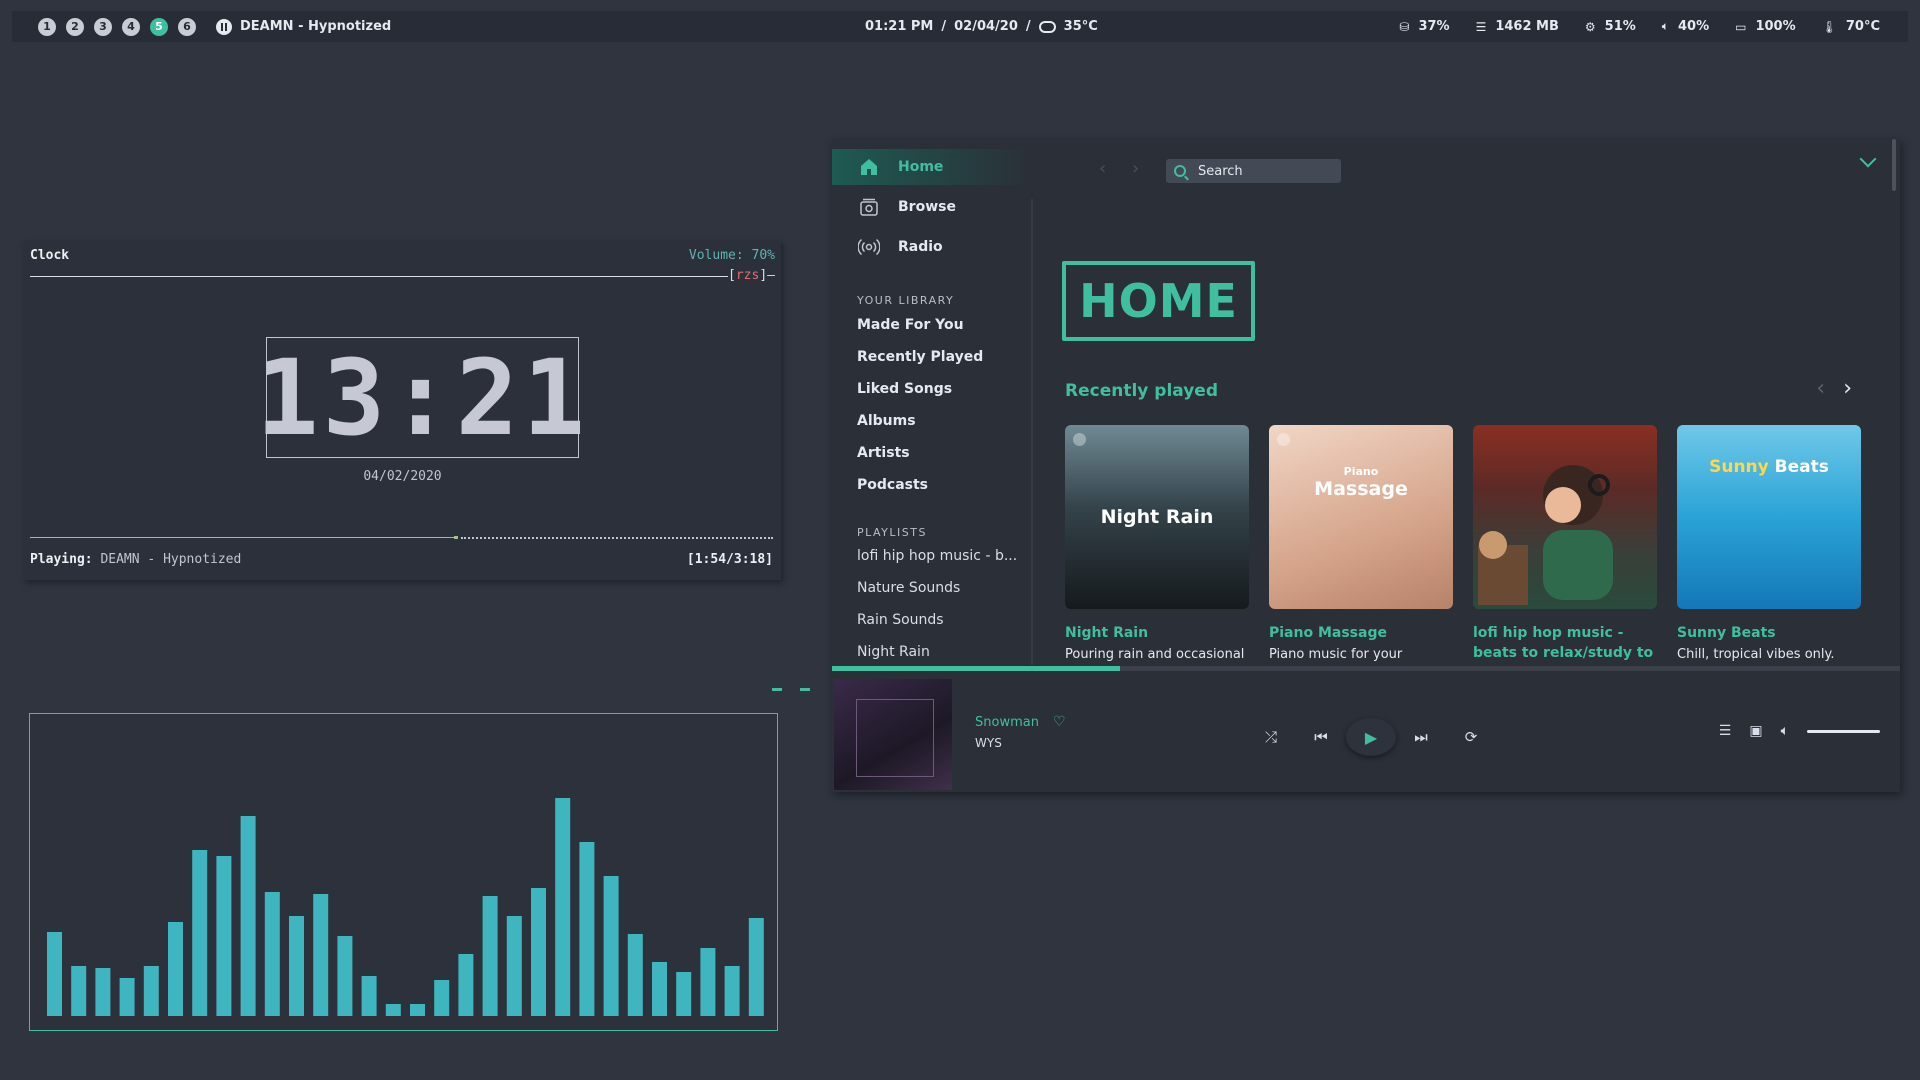 The image size is (1920, 1080). What do you see at coordinates (1820, 388) in the screenshot?
I see `chevron-left-icon: ‹` at bounding box center [1820, 388].